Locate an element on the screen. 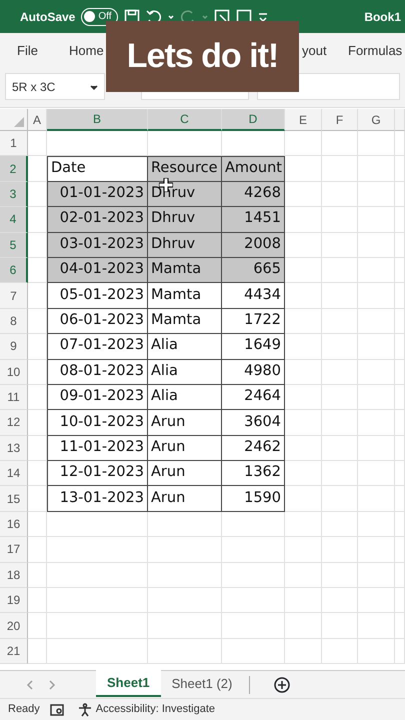 This screenshot has height=720, width=405. row-header: 1 is located at coordinates (14, 143).